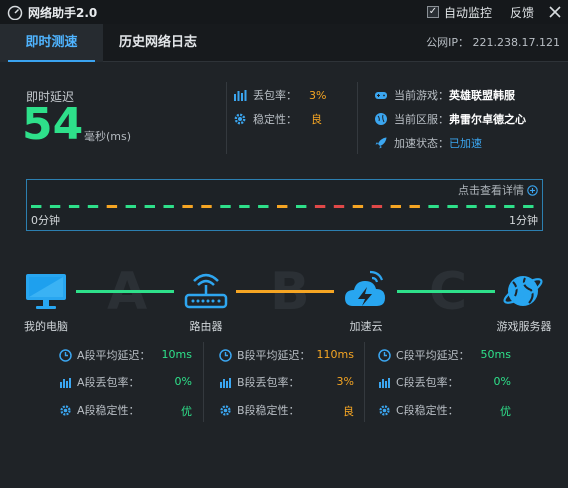 Image resolution: width=568 pixels, height=488 pixels. I want to click on latency-trend-line, so click(282, 206).